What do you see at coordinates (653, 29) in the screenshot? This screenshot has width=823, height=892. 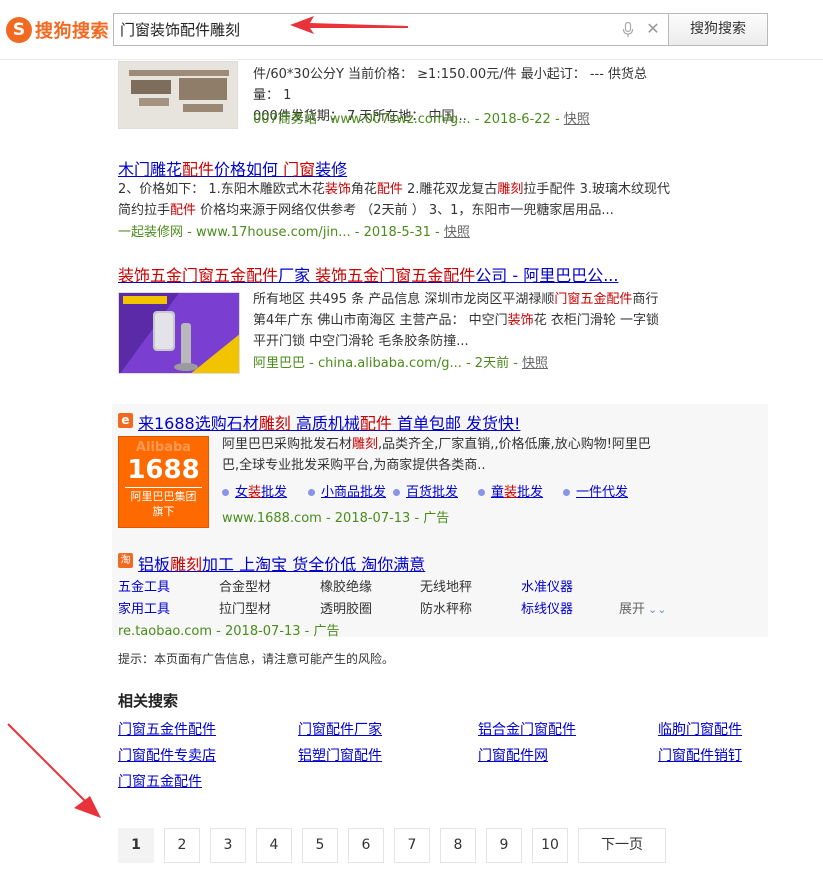 I see `clear-icon: ✕` at bounding box center [653, 29].